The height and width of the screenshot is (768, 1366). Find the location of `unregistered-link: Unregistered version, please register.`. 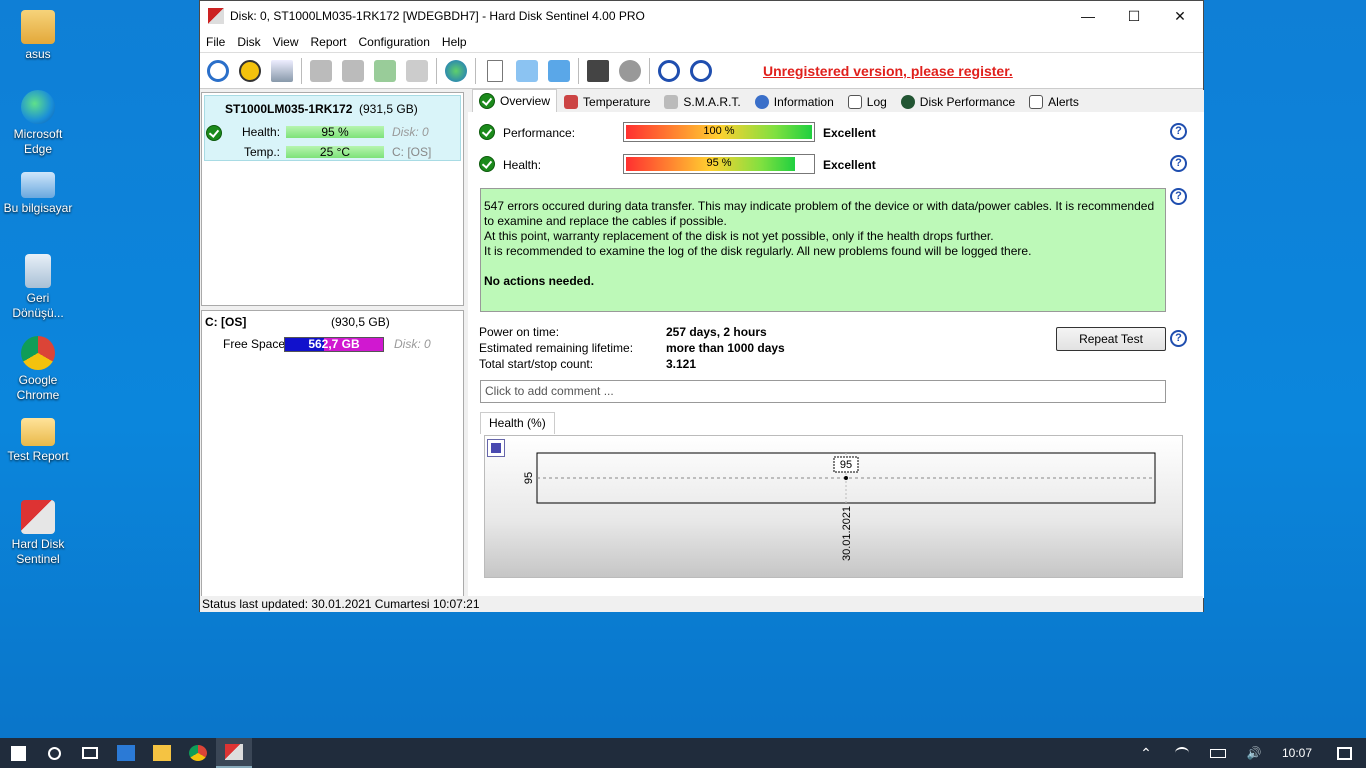

unregistered-link: Unregistered version, please register. is located at coordinates (888, 71).